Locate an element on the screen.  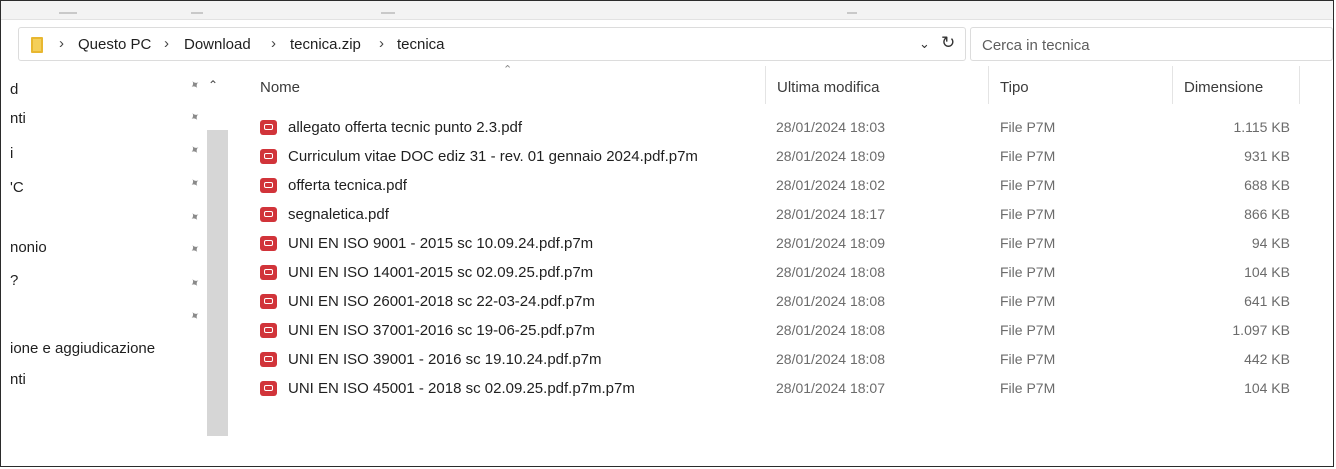
breadcrumb-questo-pc: Questo PC is located at coordinates (114, 44).